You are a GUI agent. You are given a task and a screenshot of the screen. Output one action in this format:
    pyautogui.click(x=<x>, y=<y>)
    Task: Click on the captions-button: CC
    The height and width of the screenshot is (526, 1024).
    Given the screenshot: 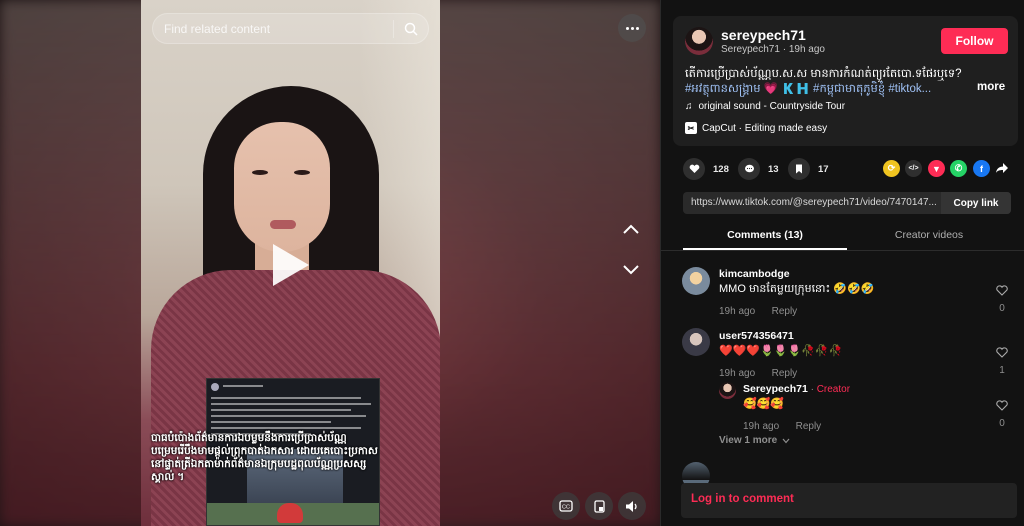 What is the action you would take?
    pyautogui.click(x=566, y=506)
    